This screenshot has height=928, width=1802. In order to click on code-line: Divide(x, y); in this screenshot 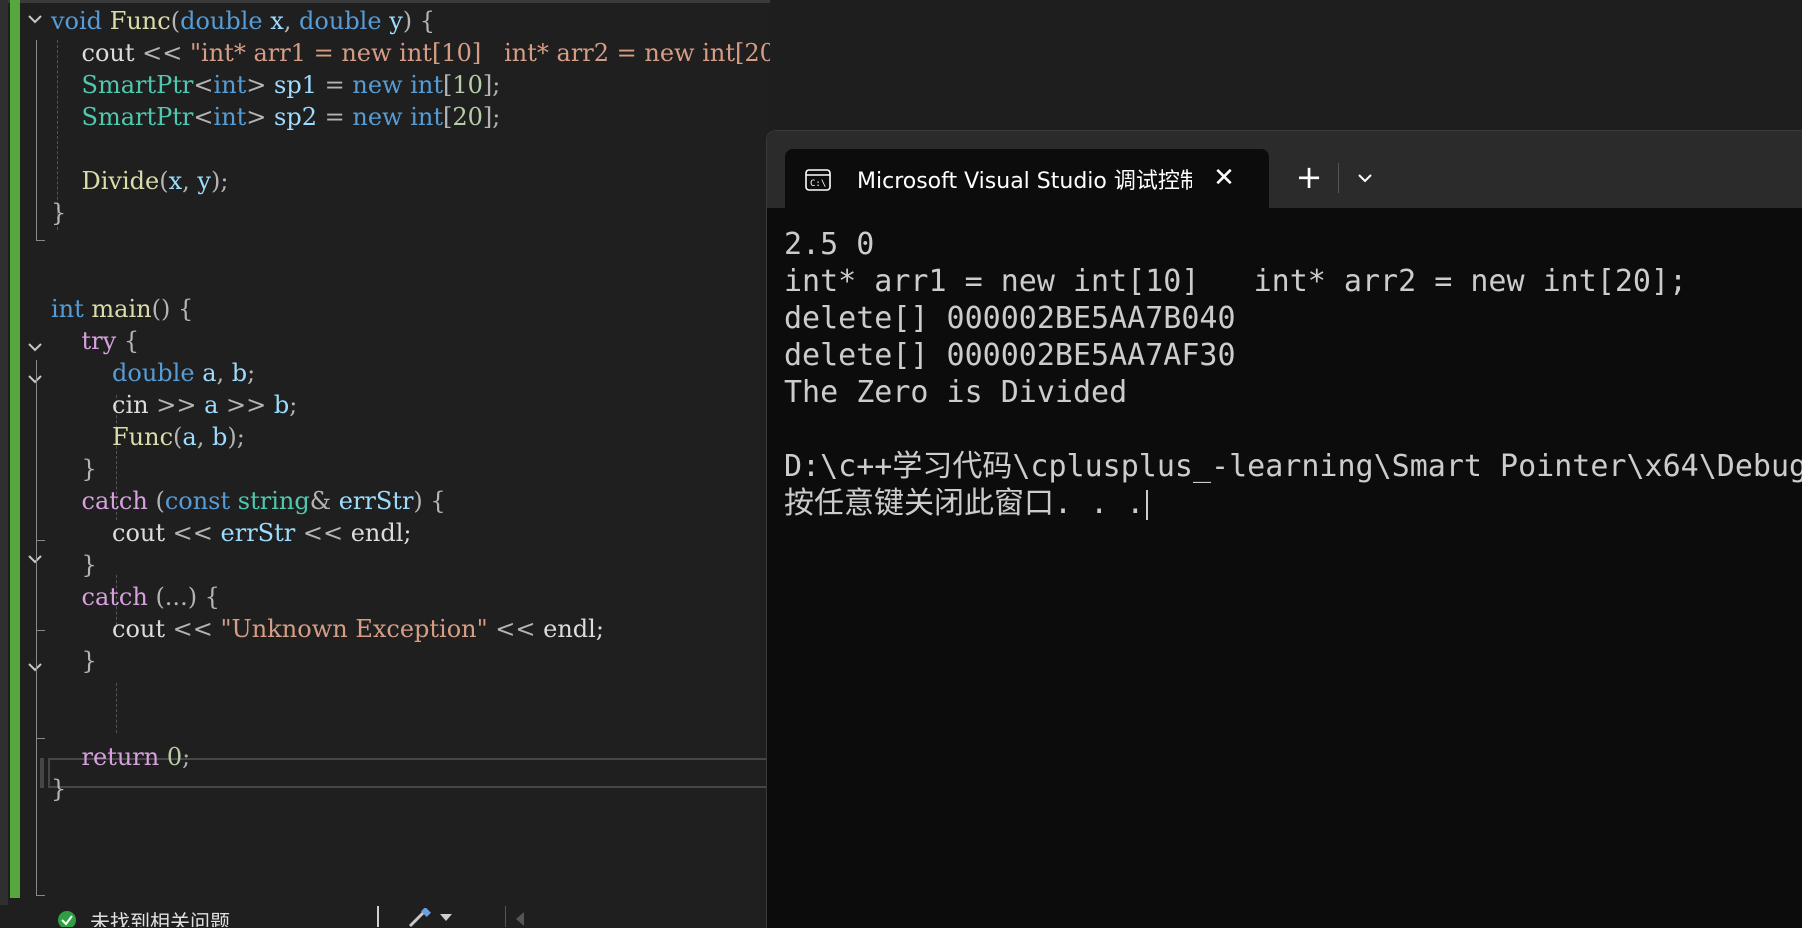, I will do `click(140, 181)`.